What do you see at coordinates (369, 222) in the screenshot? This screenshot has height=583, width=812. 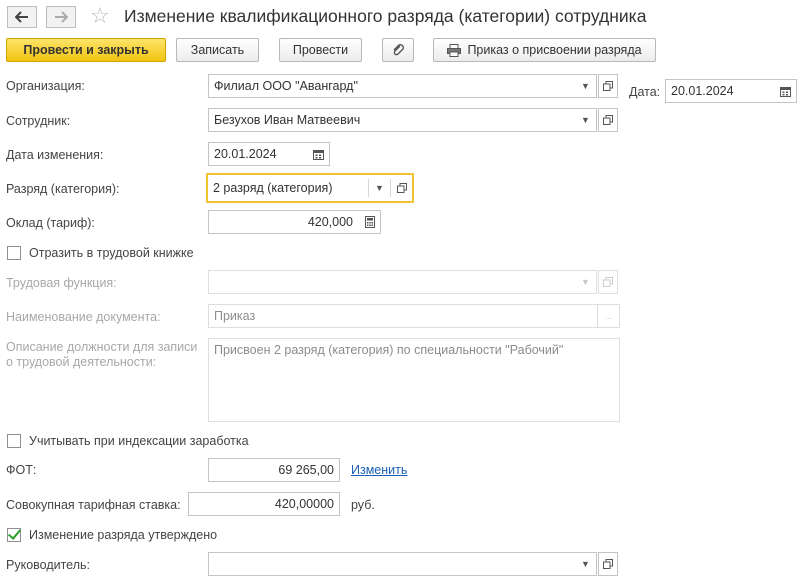 I see `calculator-icon` at bounding box center [369, 222].